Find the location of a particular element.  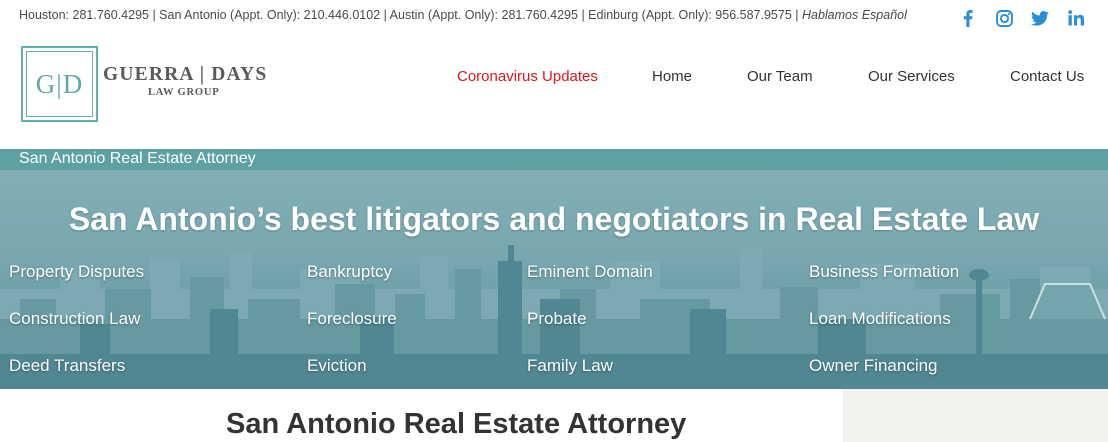

instagram-icon is located at coordinates (1004, 18).